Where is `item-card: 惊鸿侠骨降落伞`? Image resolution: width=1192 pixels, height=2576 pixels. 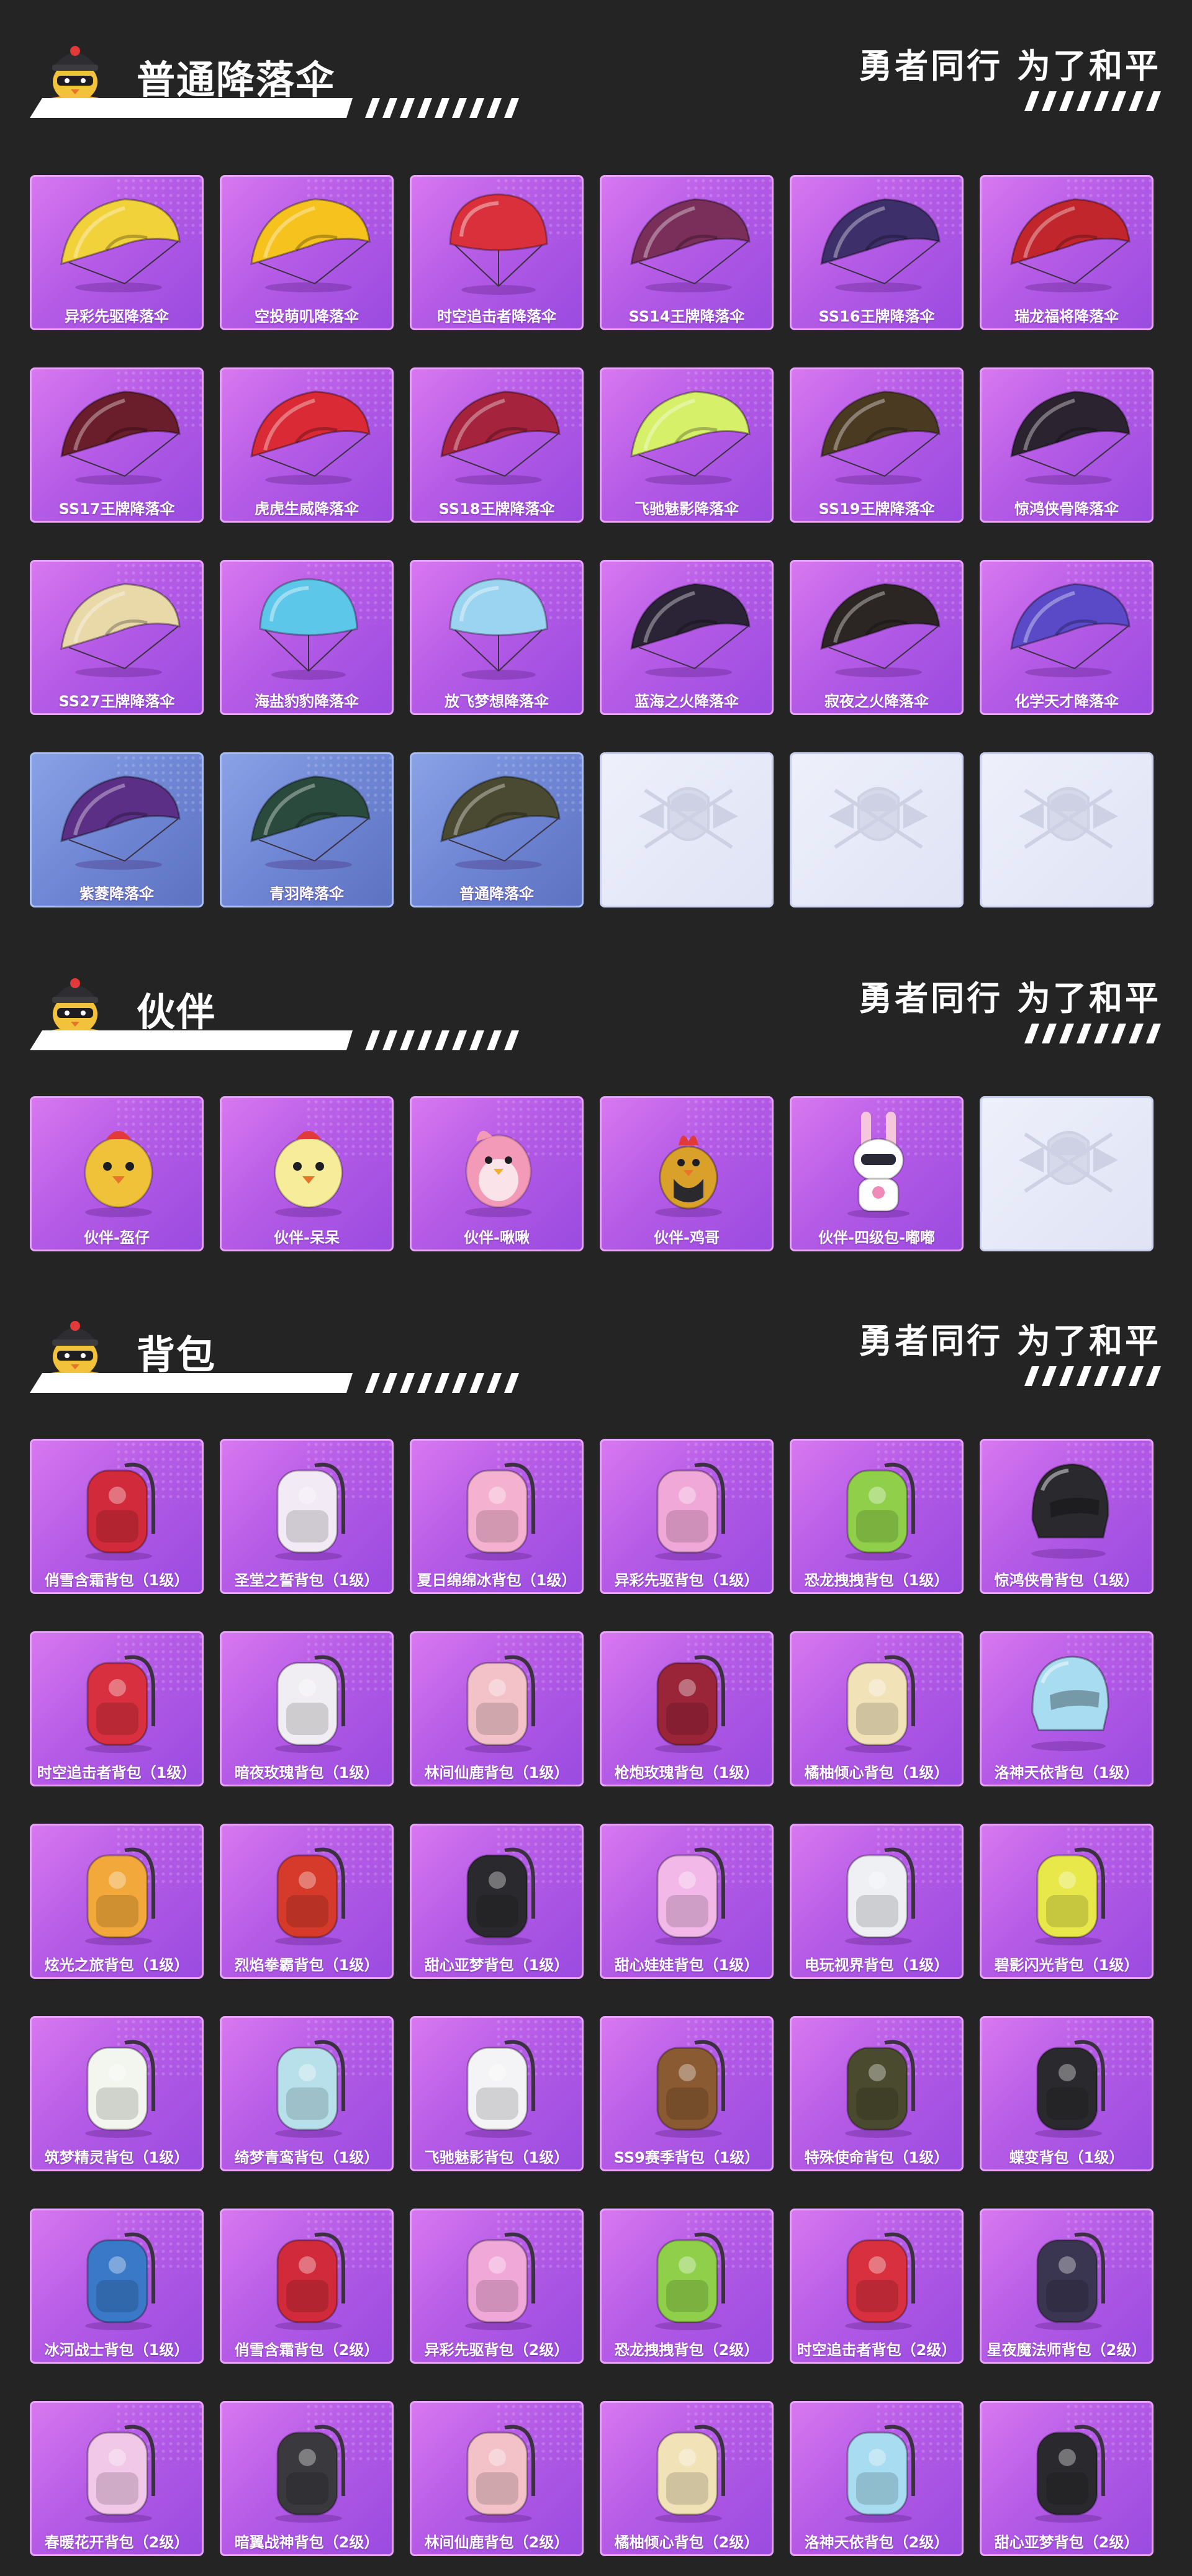
item-card: 惊鸿侠骨降落伞 is located at coordinates (1067, 445).